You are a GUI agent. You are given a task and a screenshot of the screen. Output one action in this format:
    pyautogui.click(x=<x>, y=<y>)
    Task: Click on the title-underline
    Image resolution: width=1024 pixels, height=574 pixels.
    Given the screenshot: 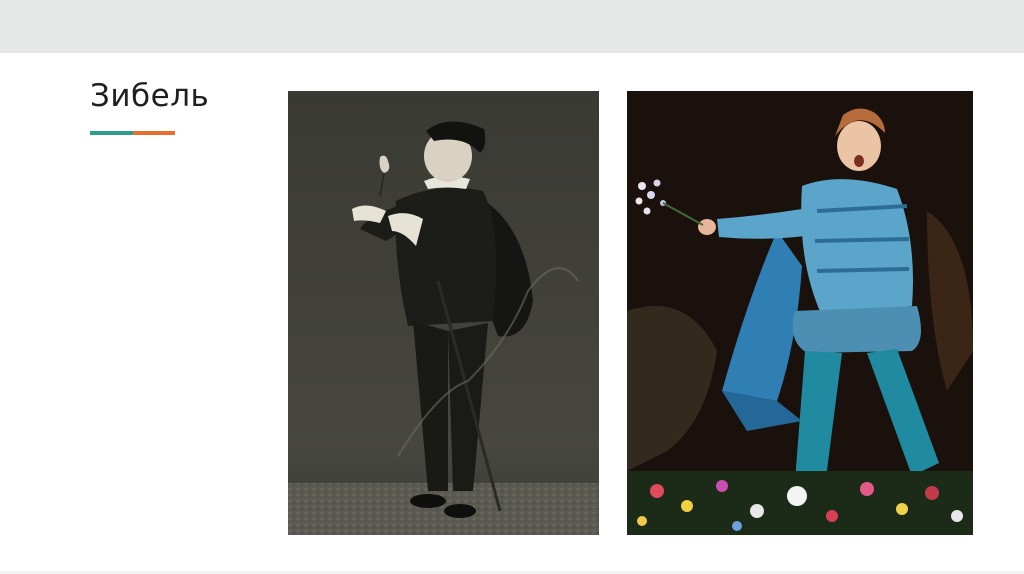 What is the action you would take?
    pyautogui.click(x=132, y=133)
    